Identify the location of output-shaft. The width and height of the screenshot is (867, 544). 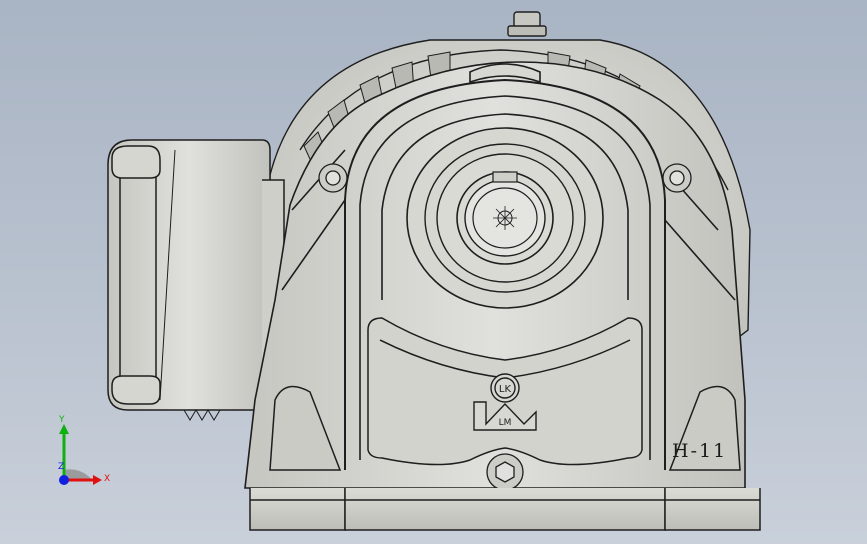
(505, 218).